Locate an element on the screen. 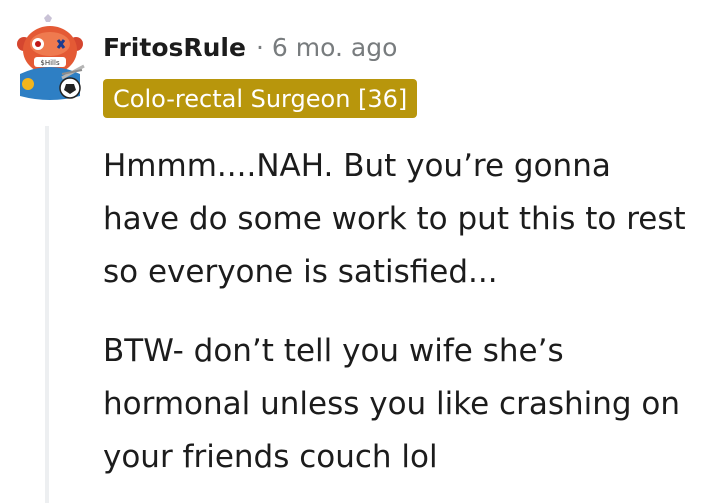  timestamp-link: 6 mo. ago is located at coordinates (334, 47).